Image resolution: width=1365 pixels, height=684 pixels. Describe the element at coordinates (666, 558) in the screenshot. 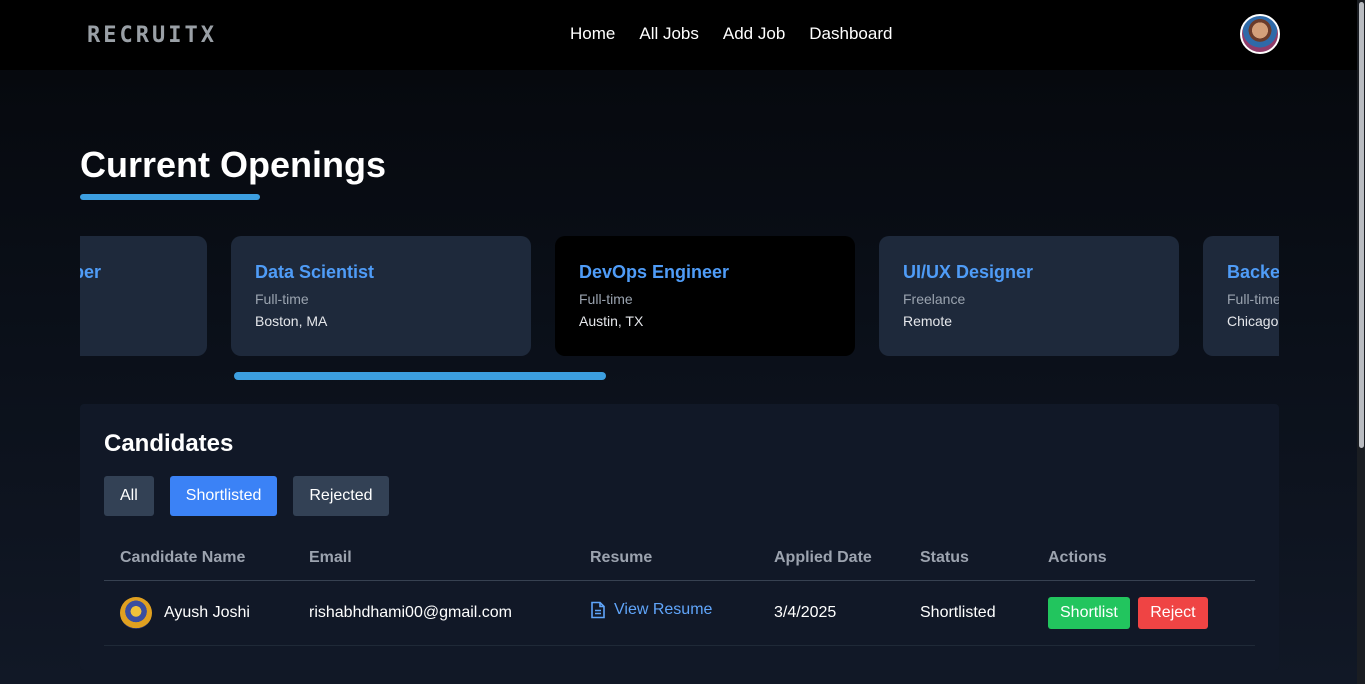

I see `column-header-resume: Resume` at that location.